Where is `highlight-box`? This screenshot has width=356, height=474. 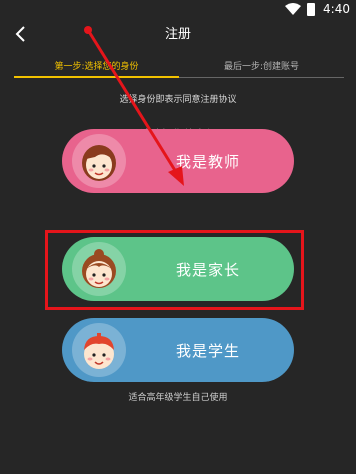
highlight-box is located at coordinates (174, 270).